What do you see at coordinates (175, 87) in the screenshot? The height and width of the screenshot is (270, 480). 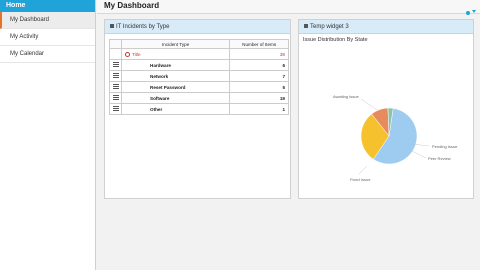 I see `row-type: Reset Password` at bounding box center [175, 87].